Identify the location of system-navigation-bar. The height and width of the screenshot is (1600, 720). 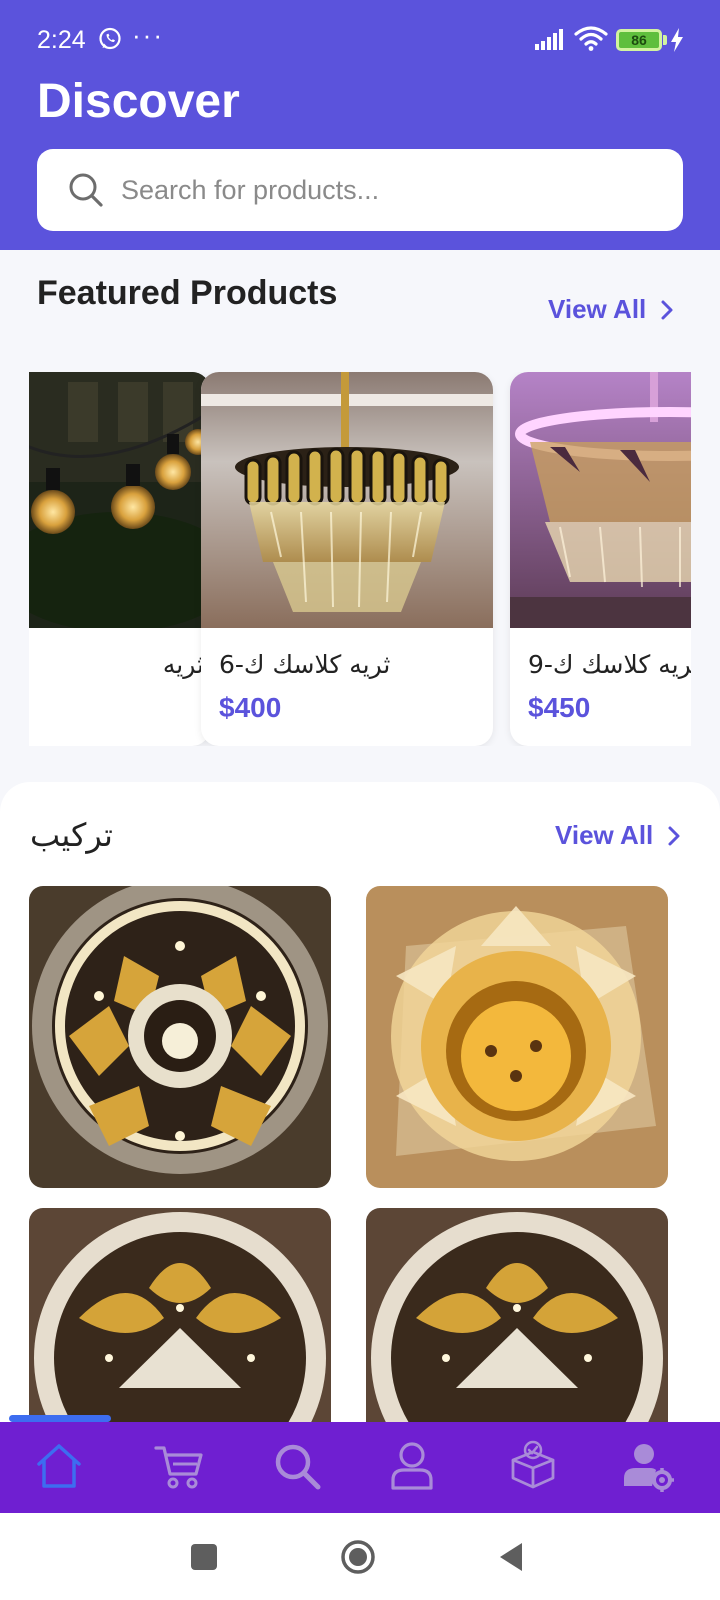
(360, 1556).